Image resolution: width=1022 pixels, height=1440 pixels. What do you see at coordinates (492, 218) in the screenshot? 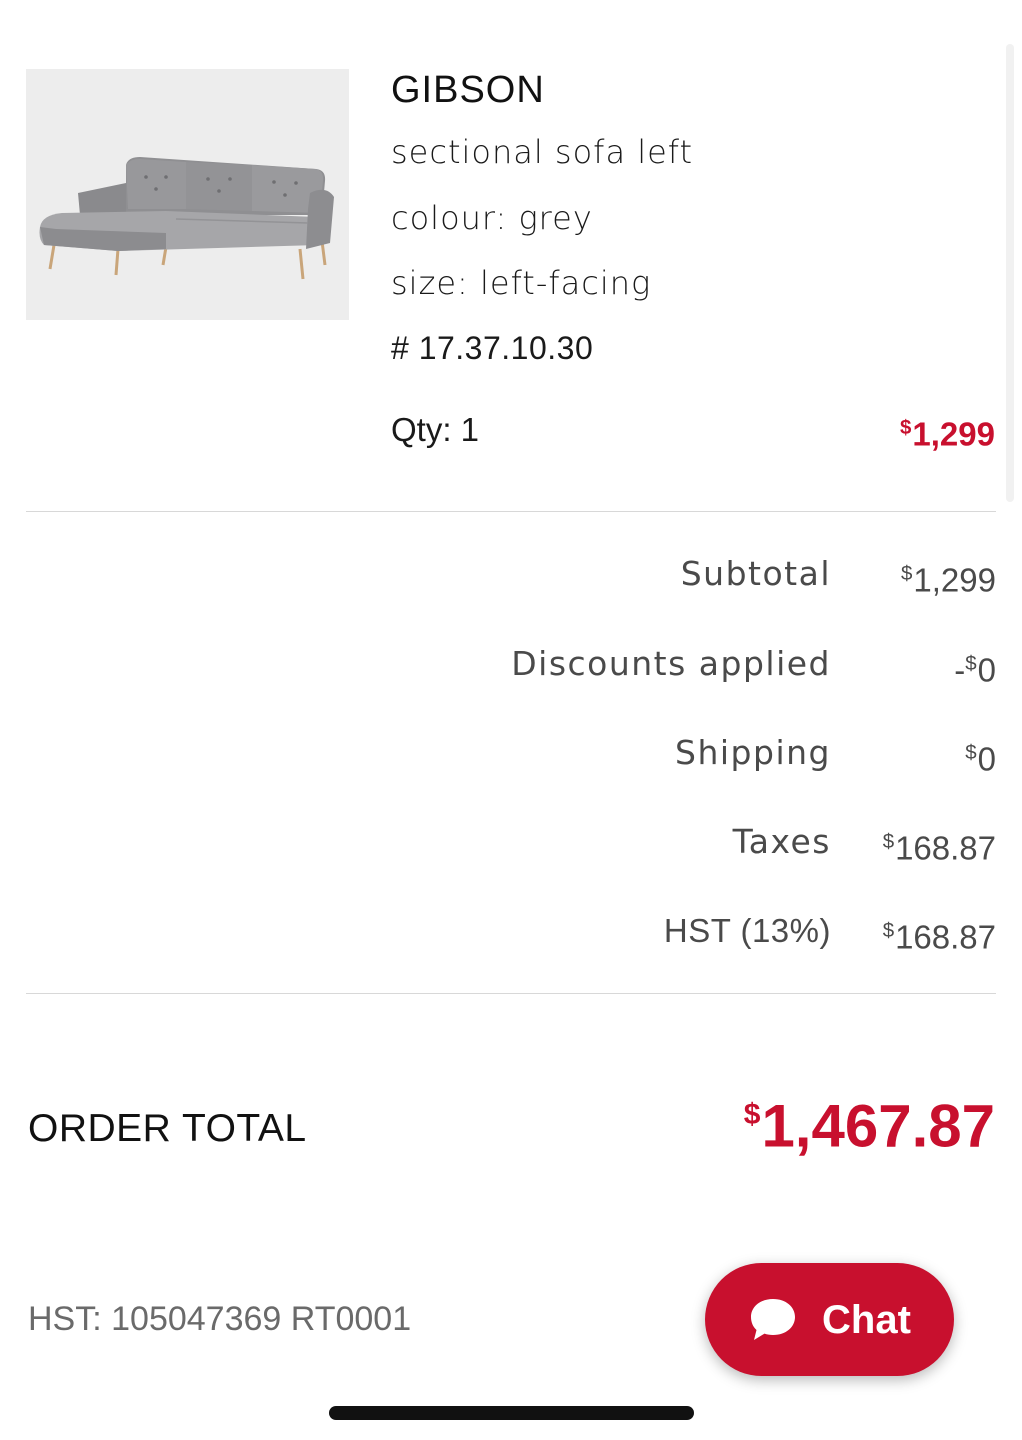
I see `product-colour: colour: grey` at bounding box center [492, 218].